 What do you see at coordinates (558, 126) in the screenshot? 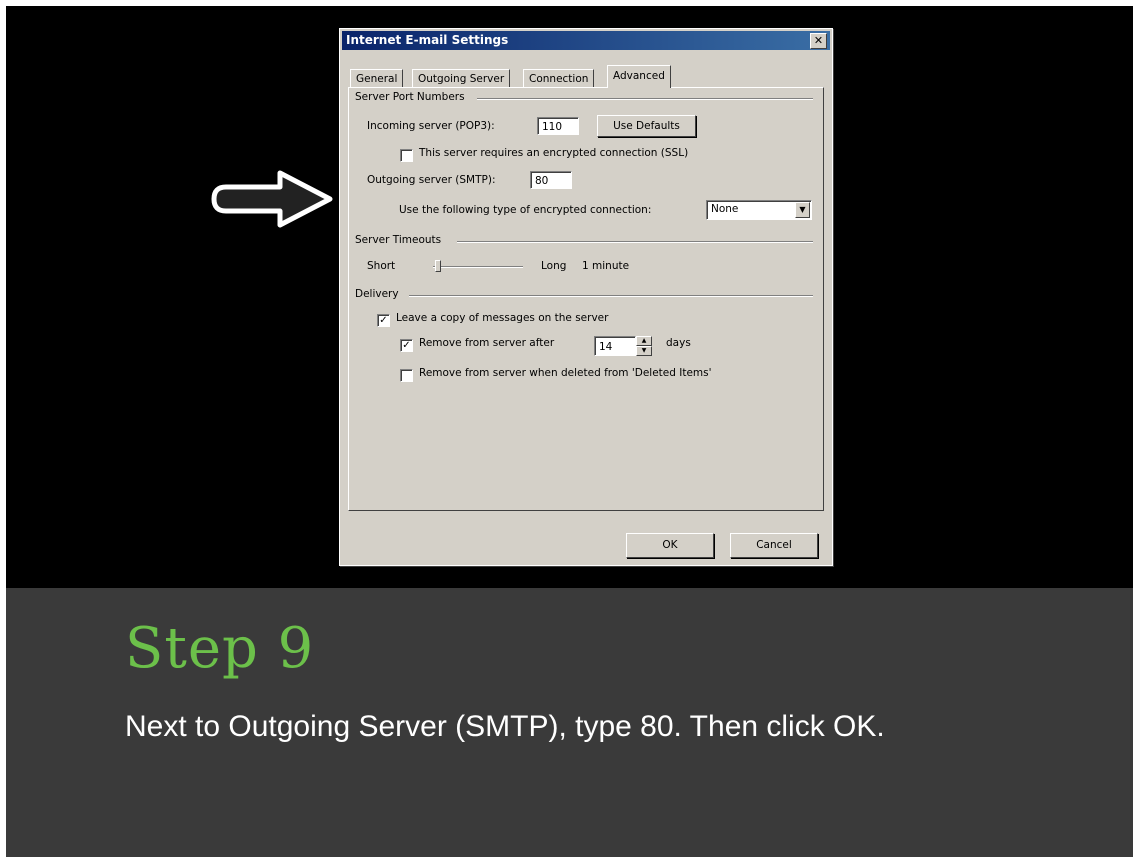
I see `incoming-server-input: 110` at bounding box center [558, 126].